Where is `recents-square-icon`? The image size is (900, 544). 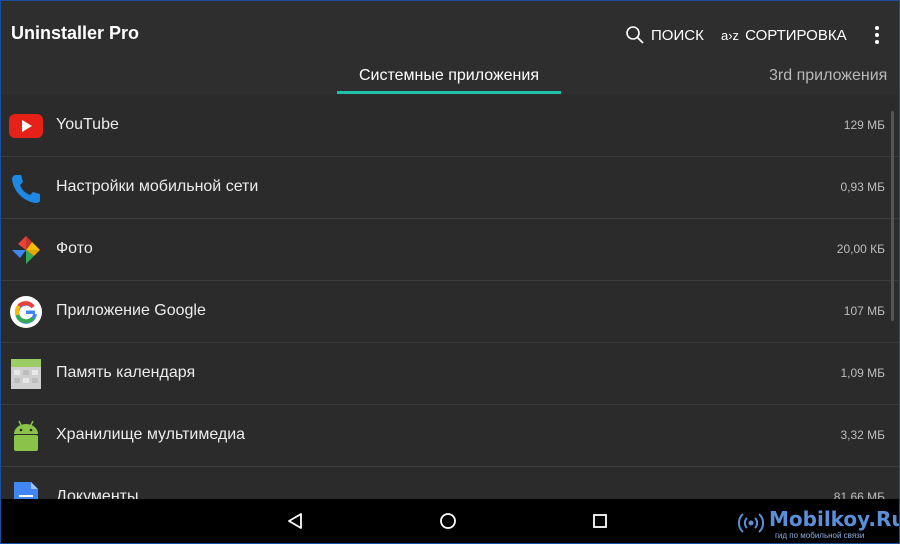
recents-square-icon is located at coordinates (600, 521).